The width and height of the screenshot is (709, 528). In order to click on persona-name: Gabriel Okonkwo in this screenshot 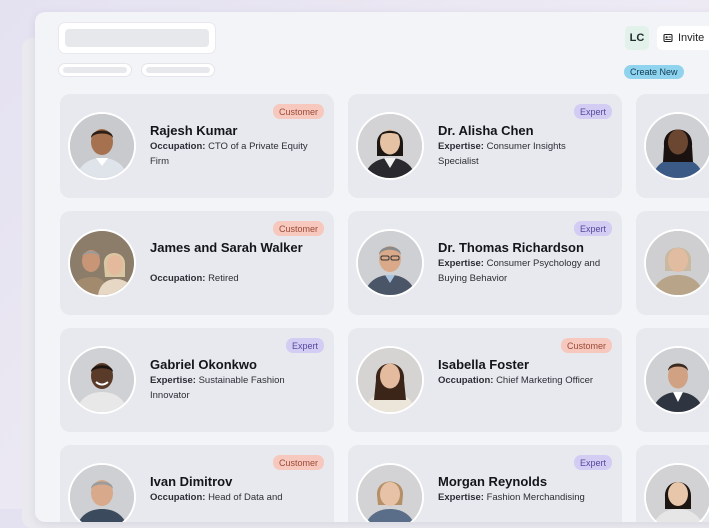, I will do `click(203, 364)`.